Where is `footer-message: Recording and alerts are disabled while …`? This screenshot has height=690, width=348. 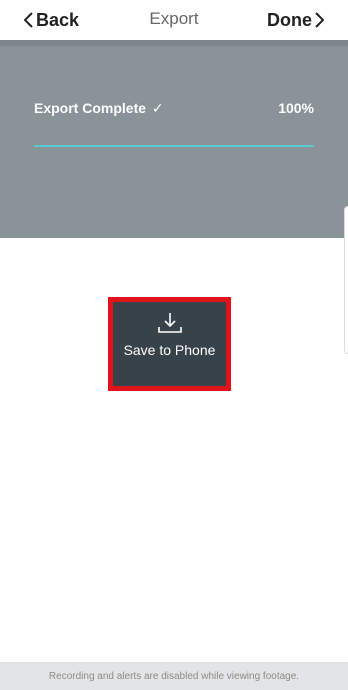
footer-message: Recording and alerts are disabled while … is located at coordinates (174, 676).